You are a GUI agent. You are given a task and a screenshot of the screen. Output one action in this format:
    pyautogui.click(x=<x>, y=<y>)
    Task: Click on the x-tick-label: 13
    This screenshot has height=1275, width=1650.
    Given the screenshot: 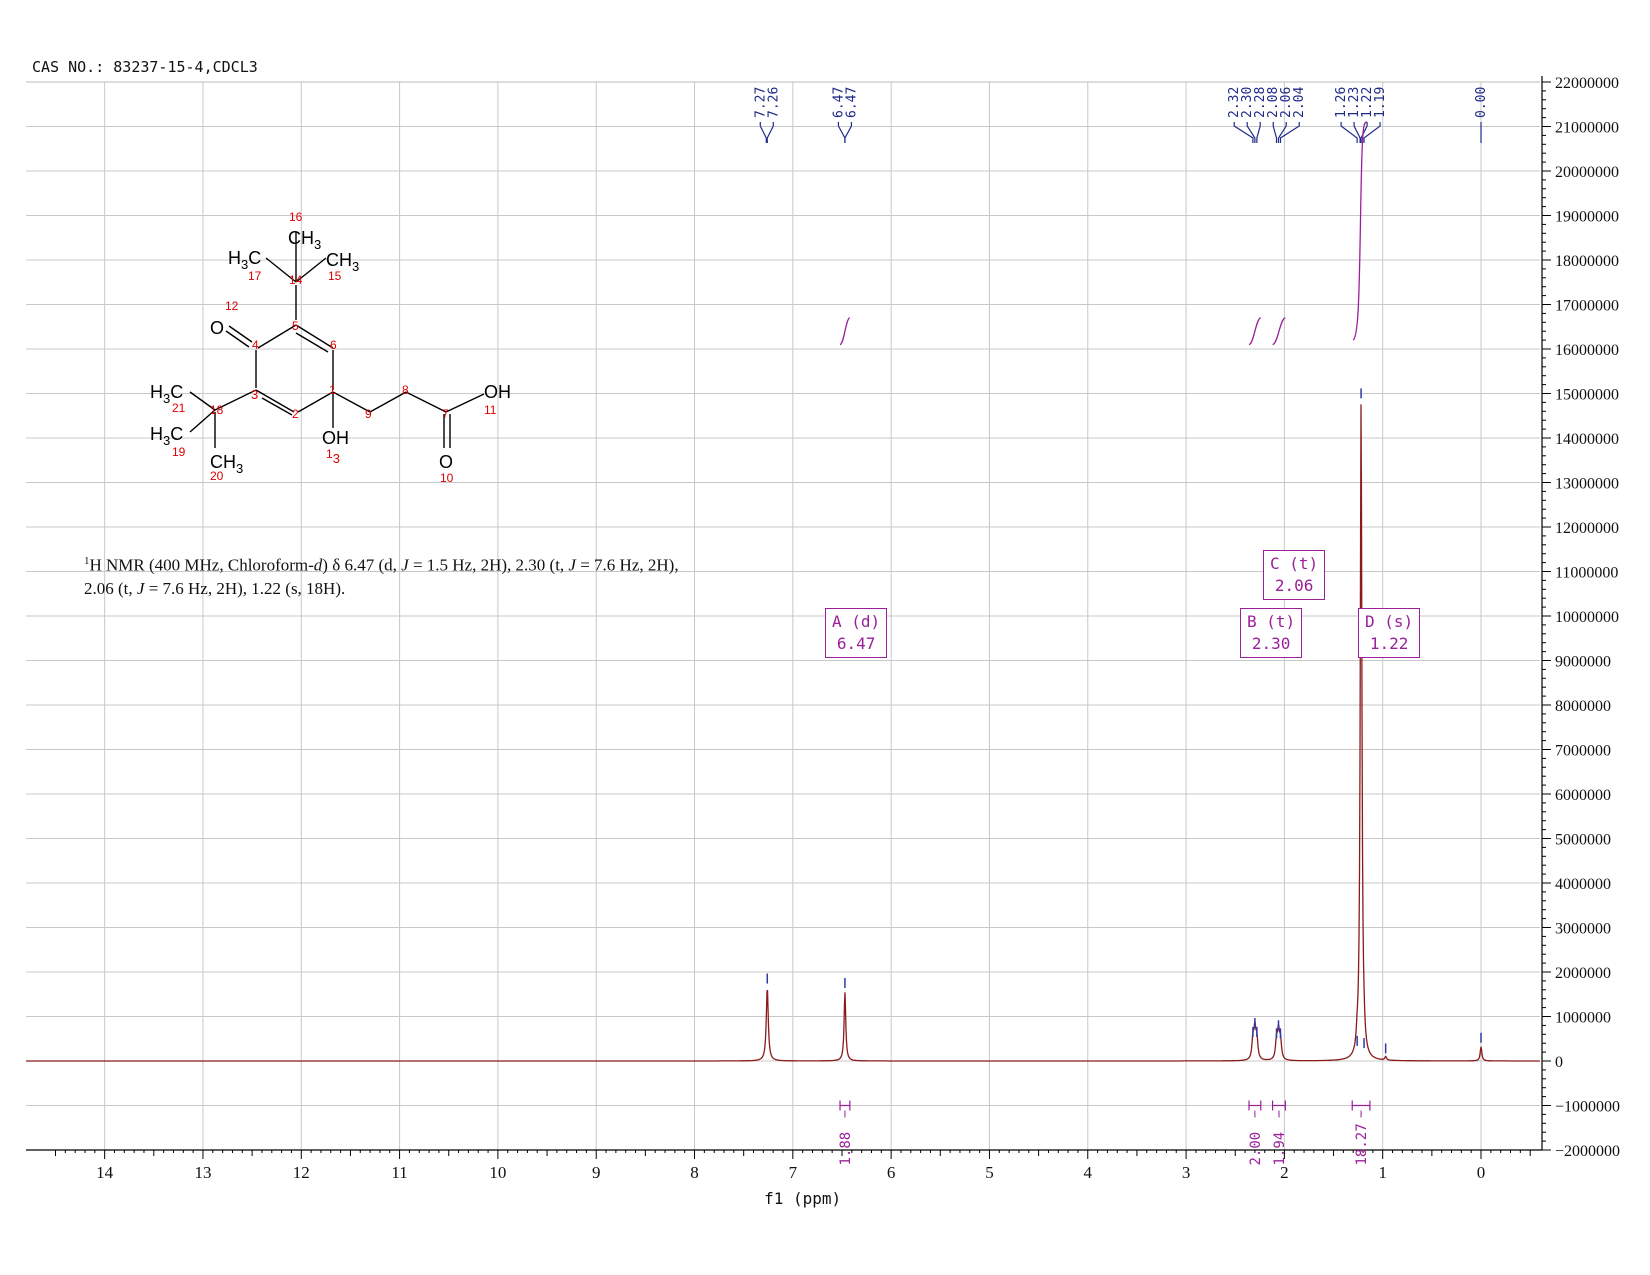 What is the action you would take?
    pyautogui.click(x=202, y=1172)
    